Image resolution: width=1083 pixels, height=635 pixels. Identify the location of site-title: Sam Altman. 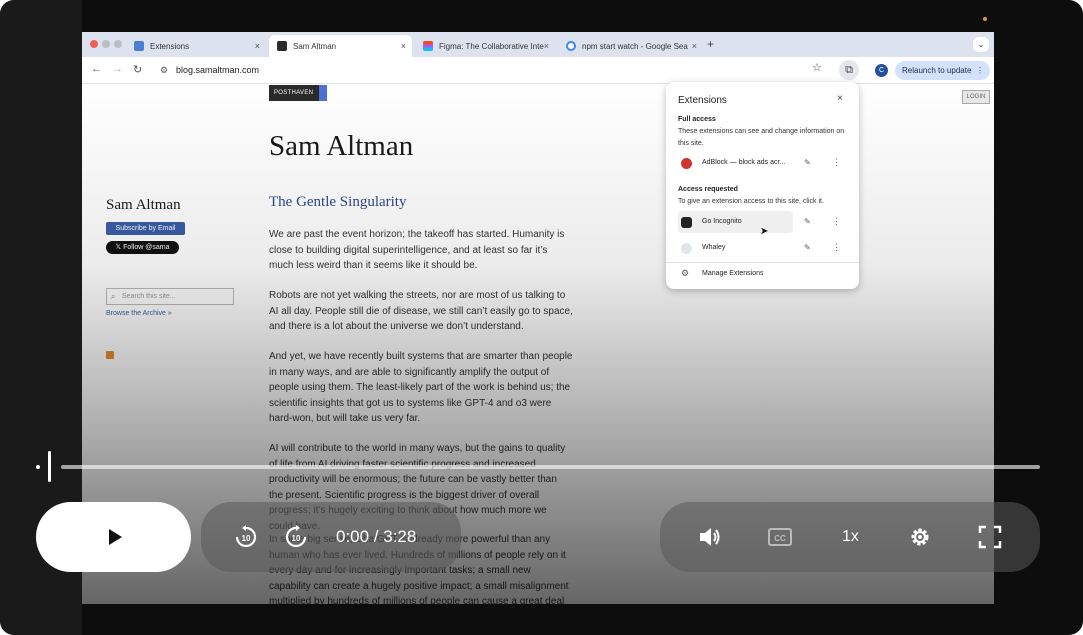
(341, 146).